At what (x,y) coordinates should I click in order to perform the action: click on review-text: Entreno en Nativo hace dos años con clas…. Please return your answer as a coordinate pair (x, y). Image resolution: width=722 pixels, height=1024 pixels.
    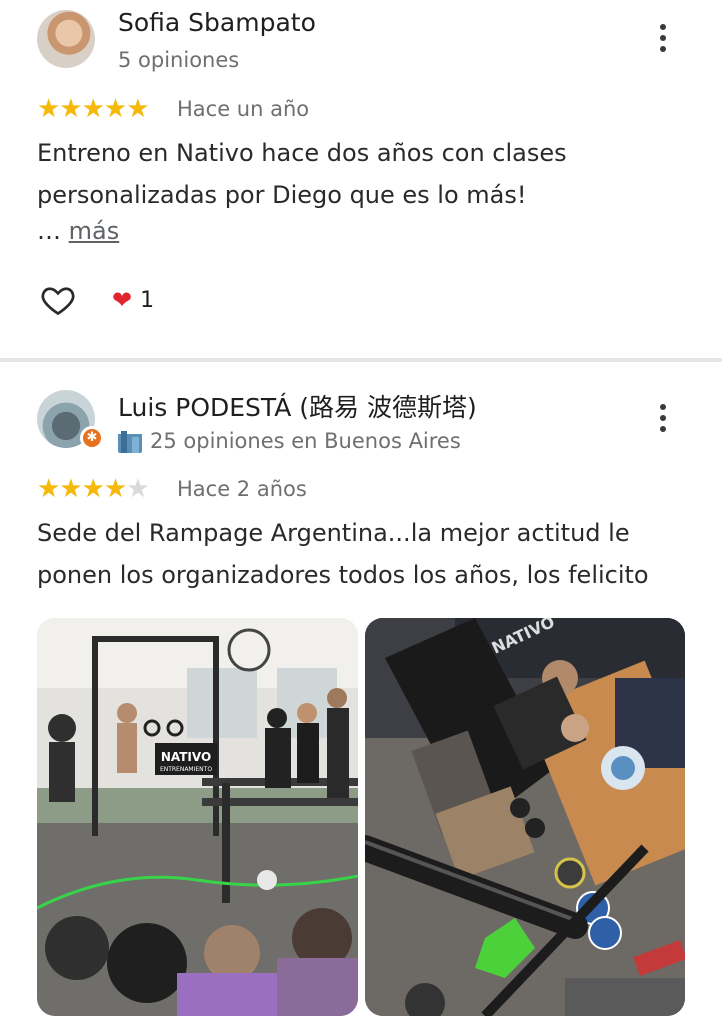
    Looking at the image, I should click on (302, 174).